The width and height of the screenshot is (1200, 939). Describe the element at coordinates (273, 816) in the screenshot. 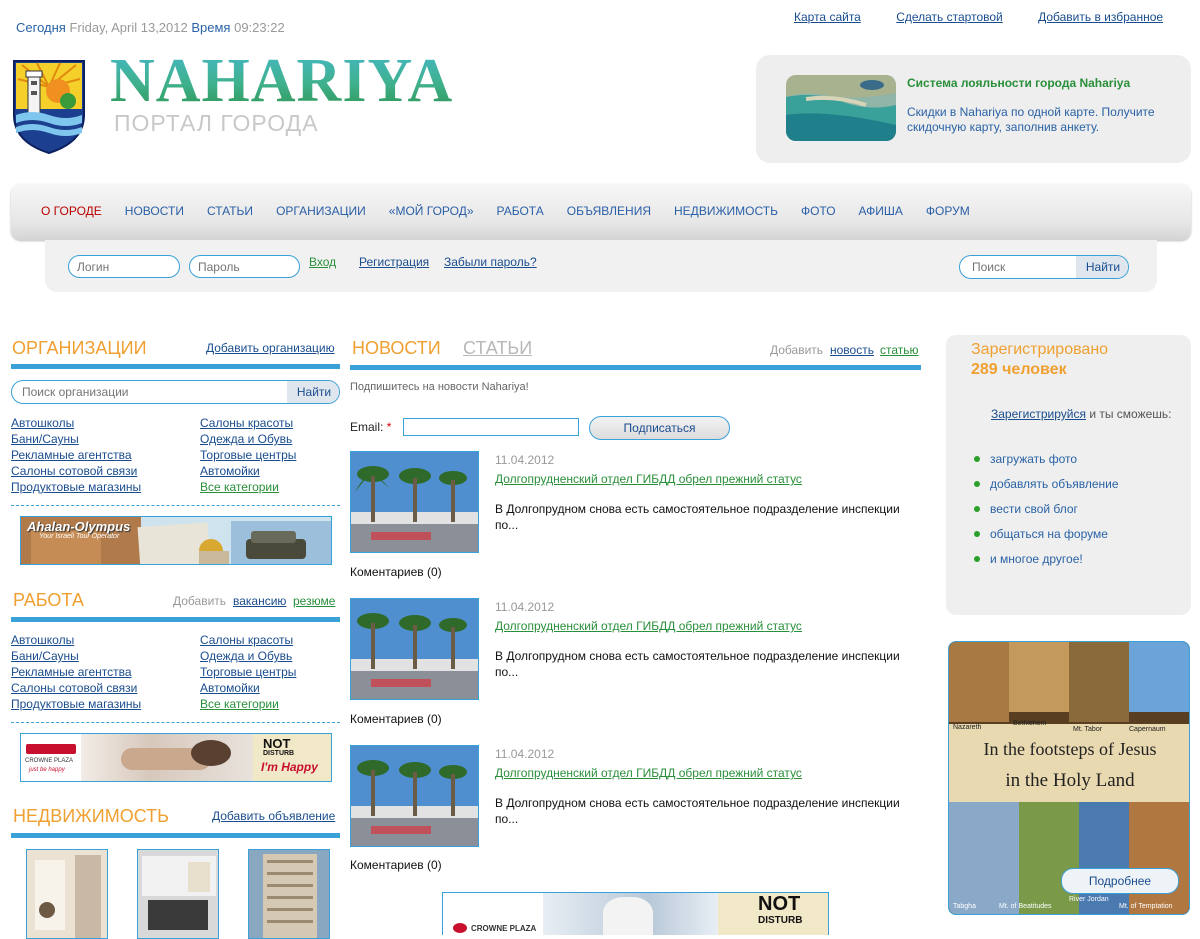

I see `add-realty-ad-link: Добавить объявление` at that location.